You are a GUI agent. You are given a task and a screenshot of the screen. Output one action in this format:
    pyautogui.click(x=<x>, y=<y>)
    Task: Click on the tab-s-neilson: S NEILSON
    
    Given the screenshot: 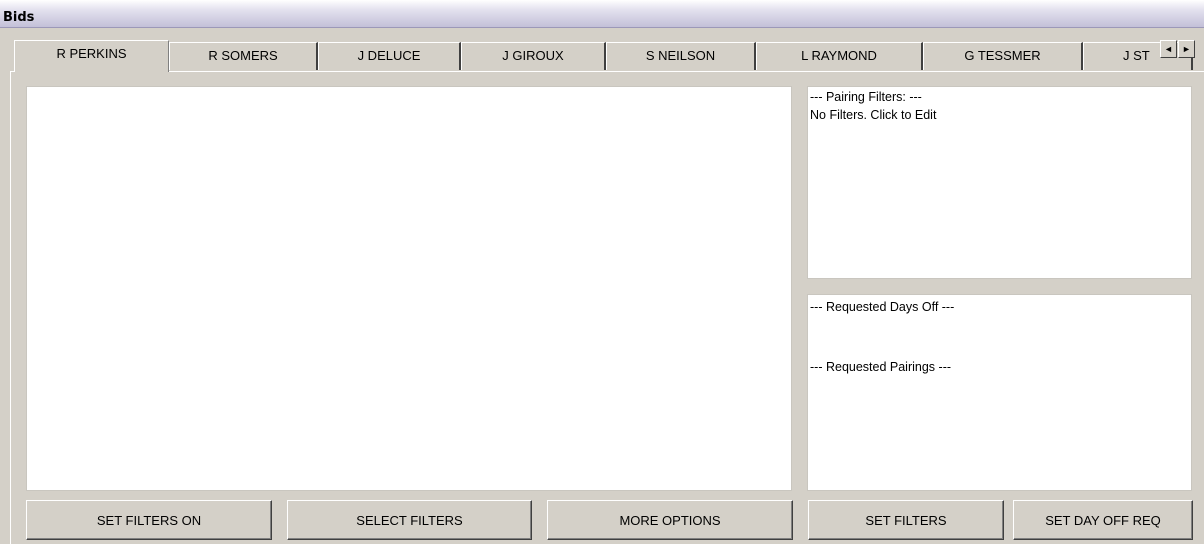 What is the action you would take?
    pyautogui.click(x=681, y=56)
    